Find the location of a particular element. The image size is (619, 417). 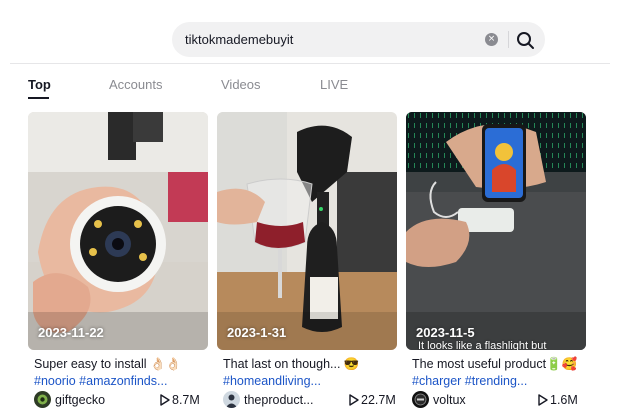

active-tab-indicator is located at coordinates (38, 98).